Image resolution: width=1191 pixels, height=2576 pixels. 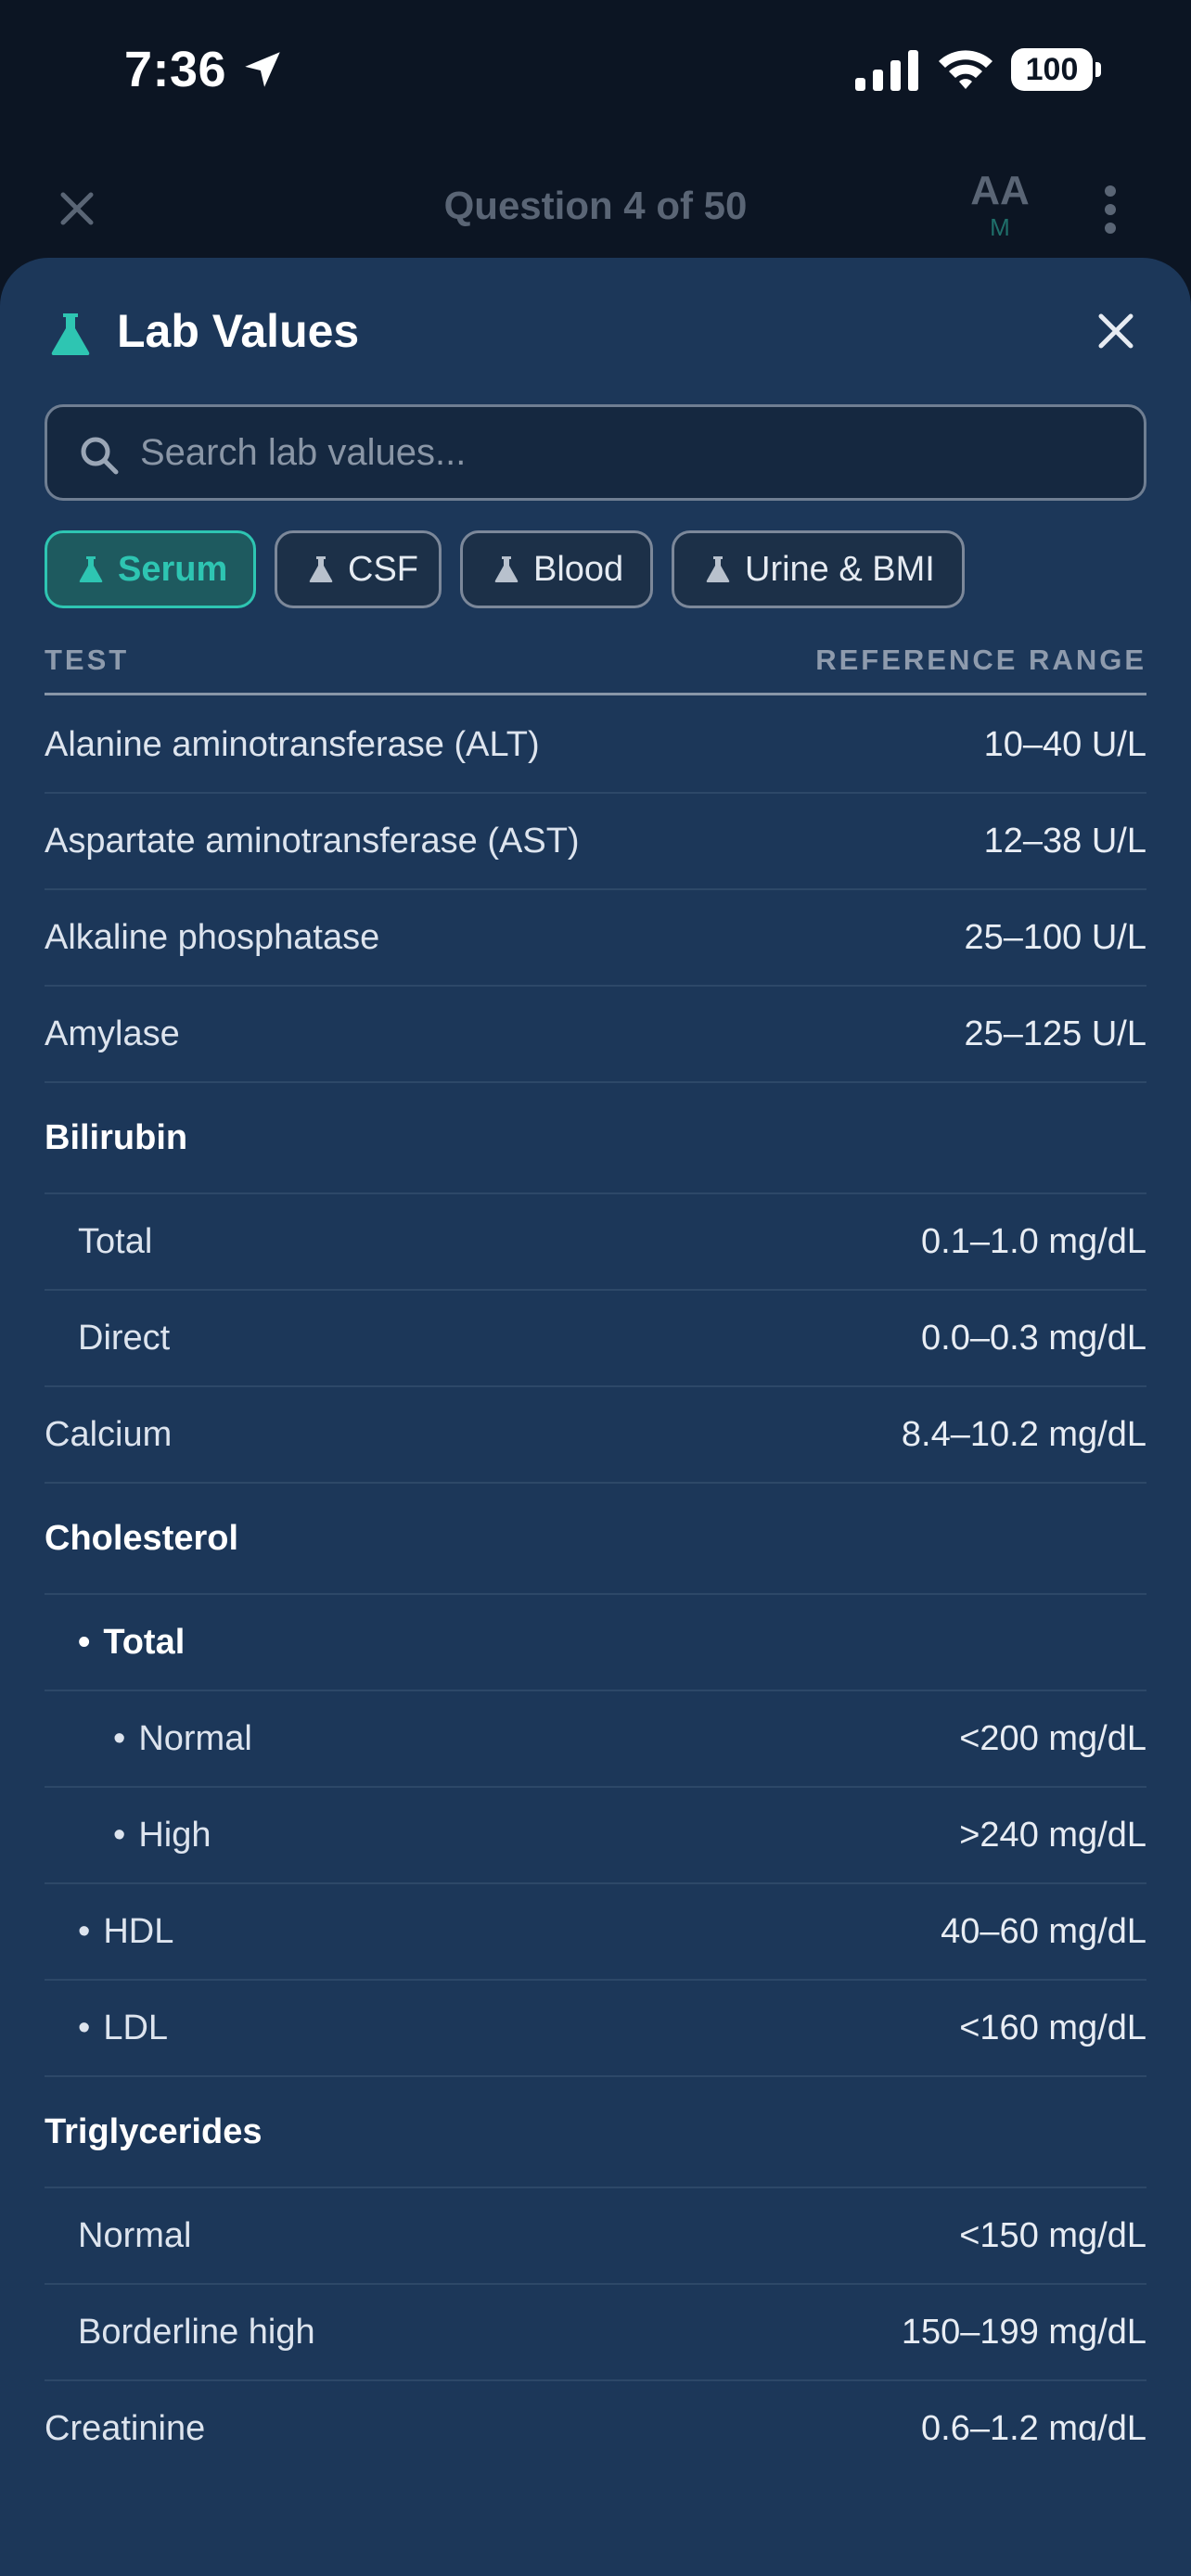 I want to click on section-header-row: Triglycerides, so click(x=595, y=2132).